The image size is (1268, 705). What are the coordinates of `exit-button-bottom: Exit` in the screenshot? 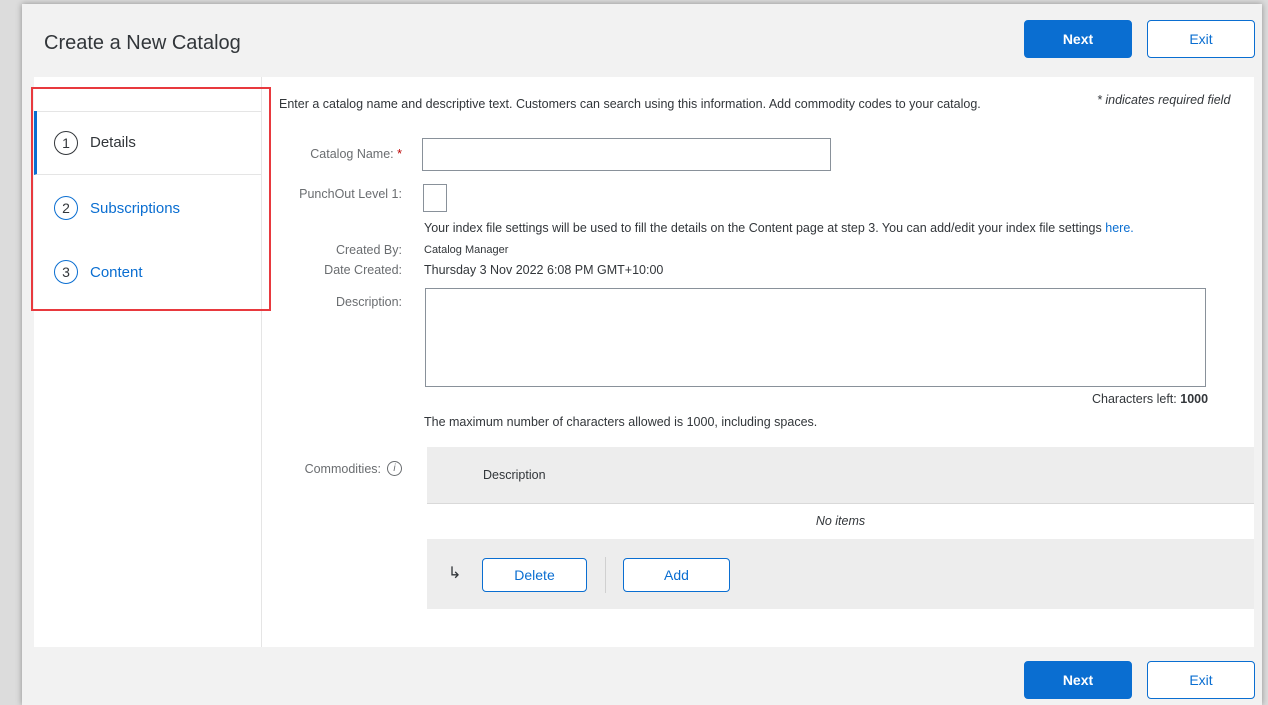 It's located at (1201, 680).